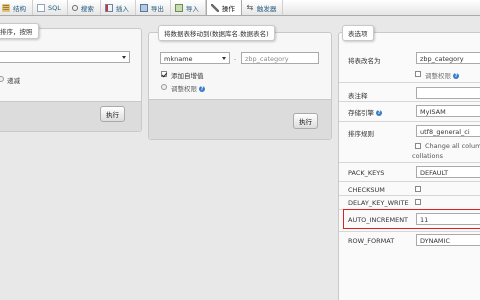 This screenshot has width=480, height=300. What do you see at coordinates (427, 156) in the screenshot?
I see `change-all-columns-label-2: collations` at bounding box center [427, 156].